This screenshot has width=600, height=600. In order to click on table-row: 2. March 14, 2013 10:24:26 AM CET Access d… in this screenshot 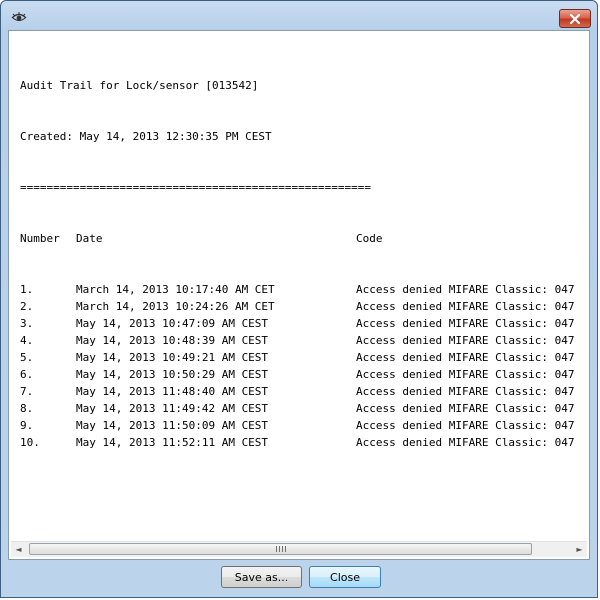, I will do `click(304, 306)`.